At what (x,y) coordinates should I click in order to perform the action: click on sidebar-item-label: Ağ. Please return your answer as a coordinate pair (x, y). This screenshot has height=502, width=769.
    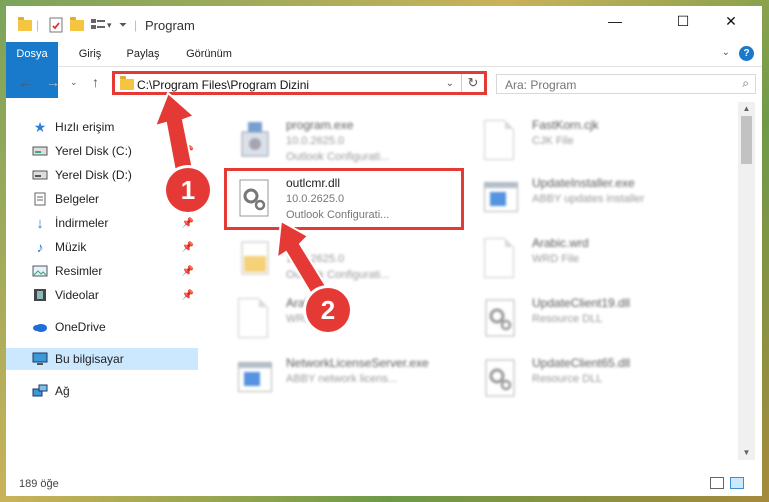
    Looking at the image, I should click on (62, 391).